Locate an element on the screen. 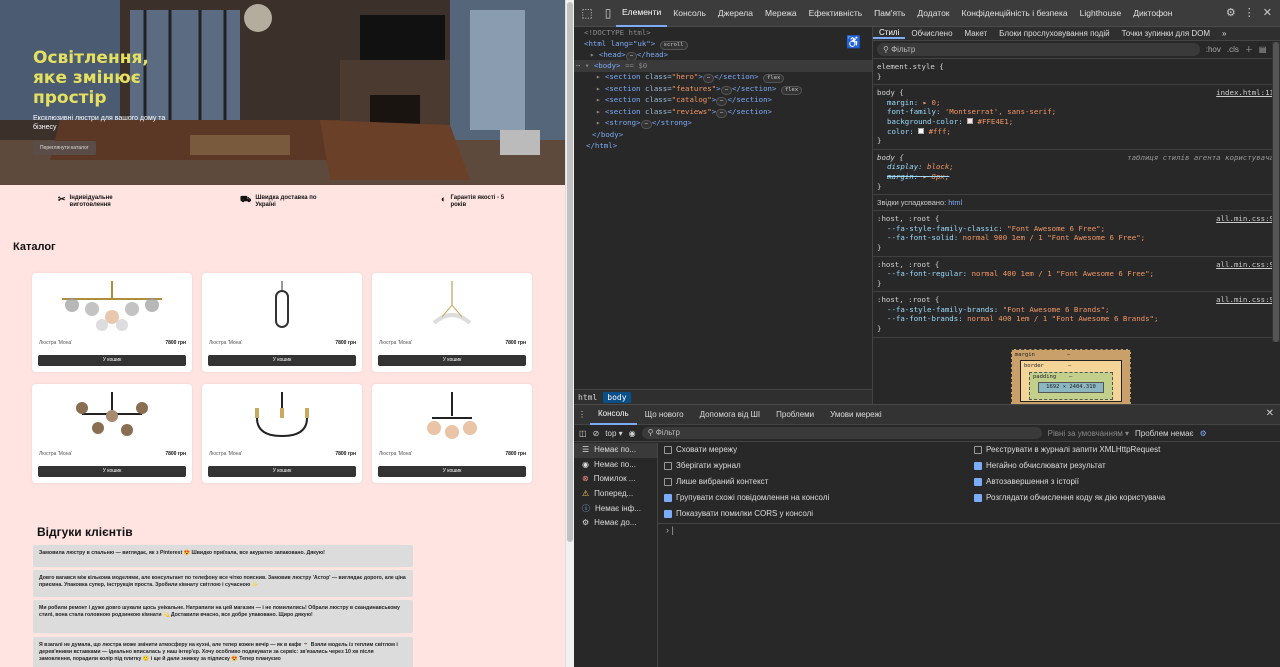 The image size is (1280, 667). dom-line: <!DOCTYPE html> is located at coordinates (617, 33).